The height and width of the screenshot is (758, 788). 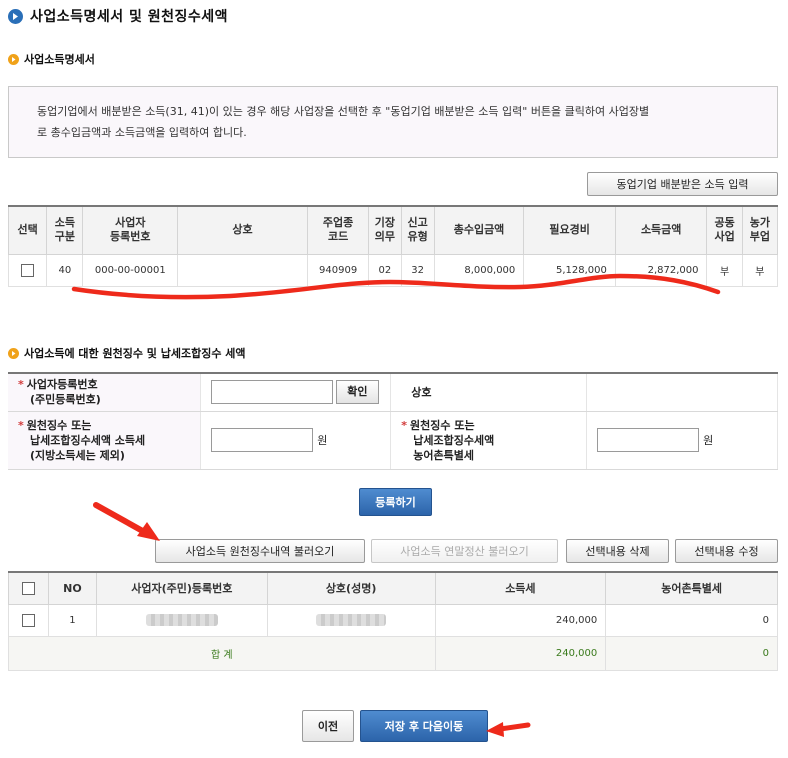 I want to click on col-bizno: 사업자 등록번호, so click(x=130, y=230).